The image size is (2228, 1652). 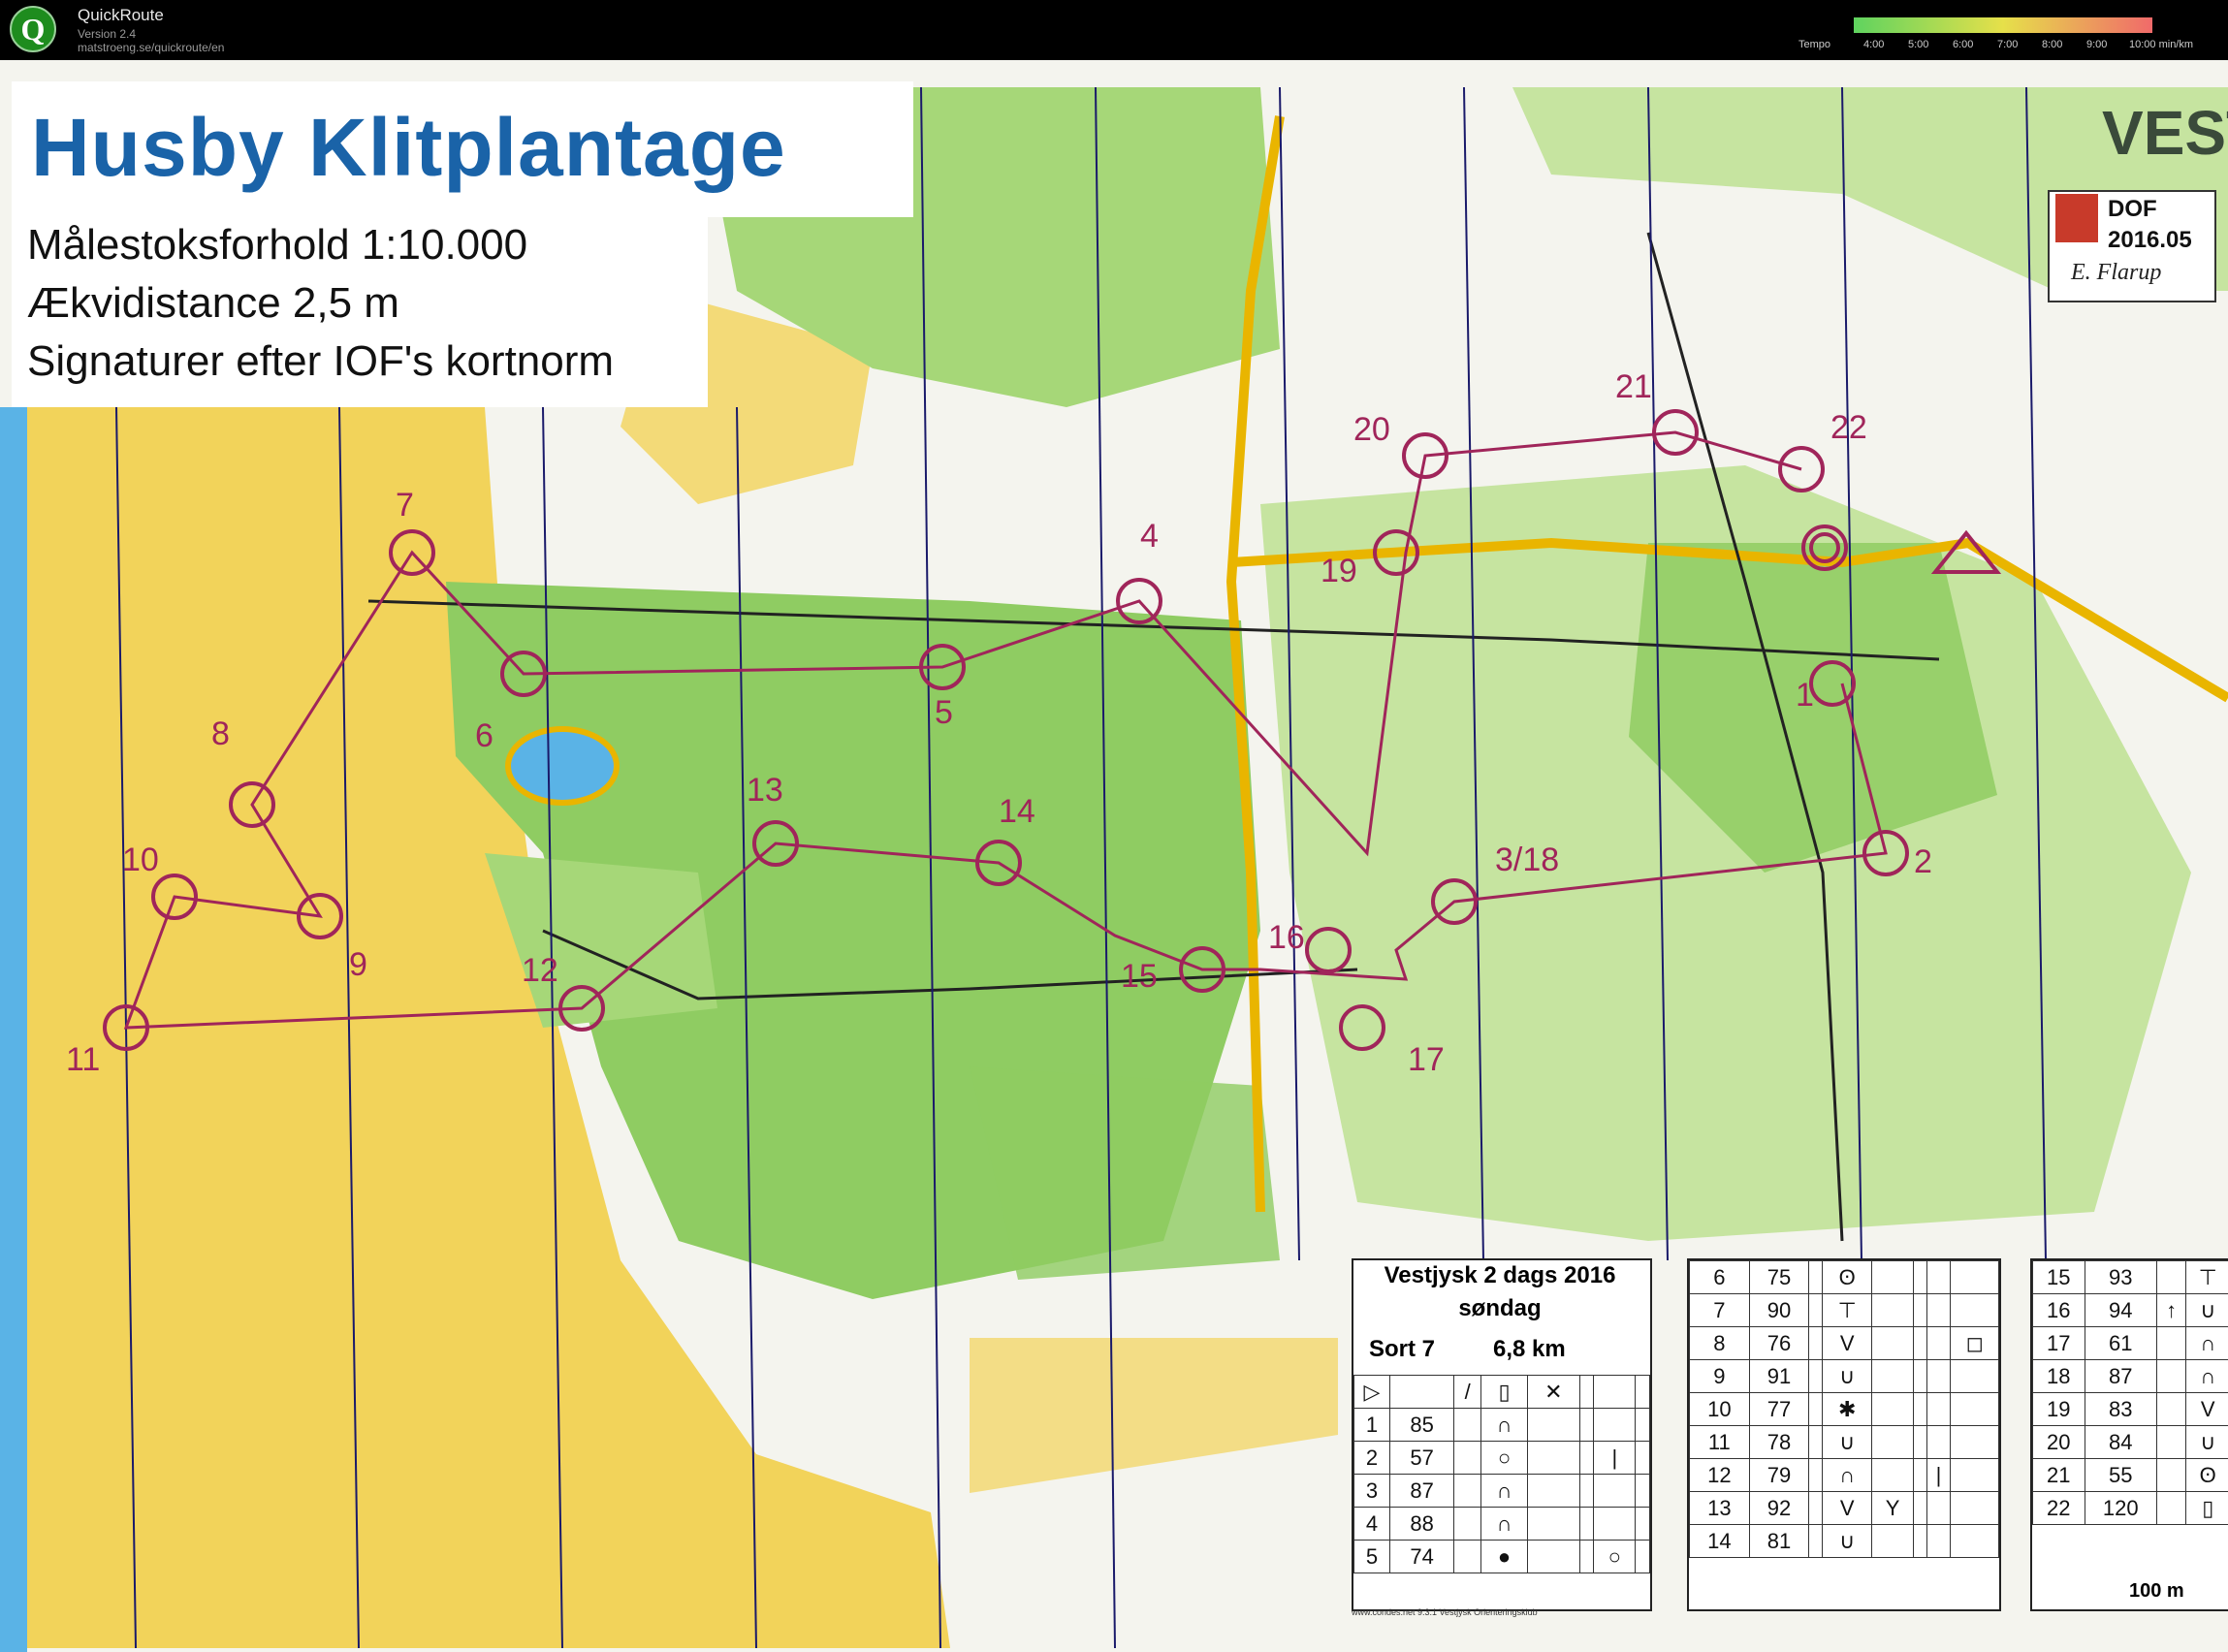 What do you see at coordinates (2156, 1591) in the screenshot?
I see `finish-distance-label: 100 m` at bounding box center [2156, 1591].